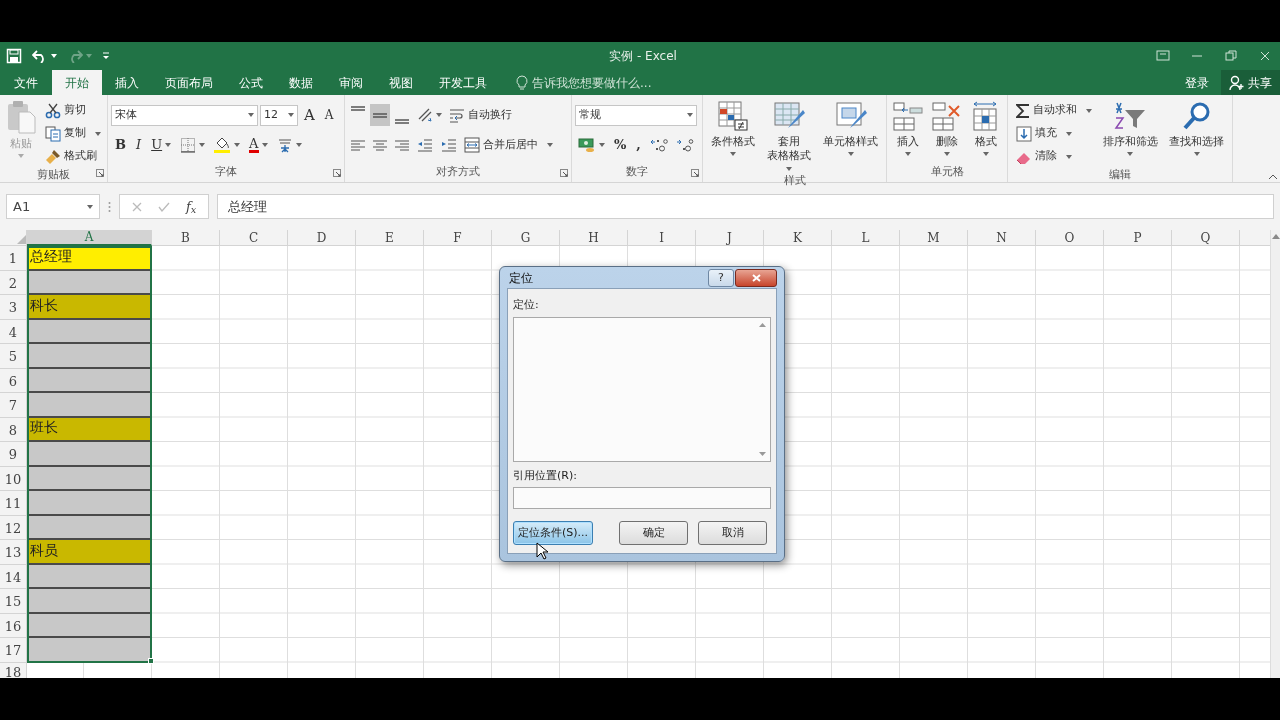 The height and width of the screenshot is (720, 1280). What do you see at coordinates (1197, 82) in the screenshot?
I see `sign-in-link: 登录` at bounding box center [1197, 82].